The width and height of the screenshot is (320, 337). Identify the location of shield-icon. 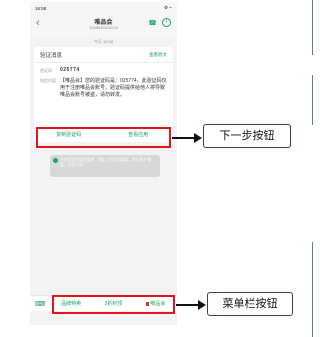
(55, 160).